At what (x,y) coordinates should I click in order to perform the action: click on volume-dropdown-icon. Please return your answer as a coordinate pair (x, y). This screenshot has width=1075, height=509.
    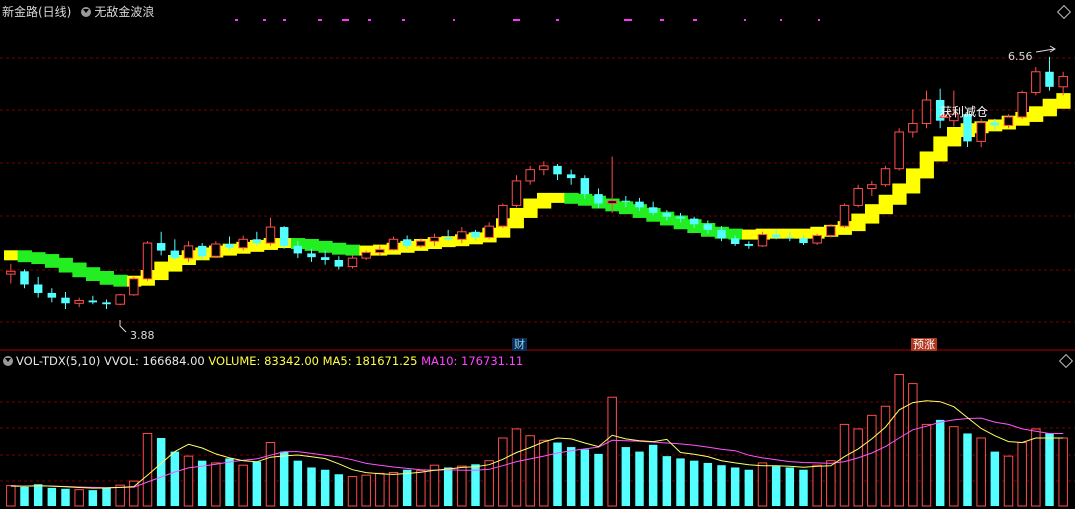
    Looking at the image, I should click on (8, 361).